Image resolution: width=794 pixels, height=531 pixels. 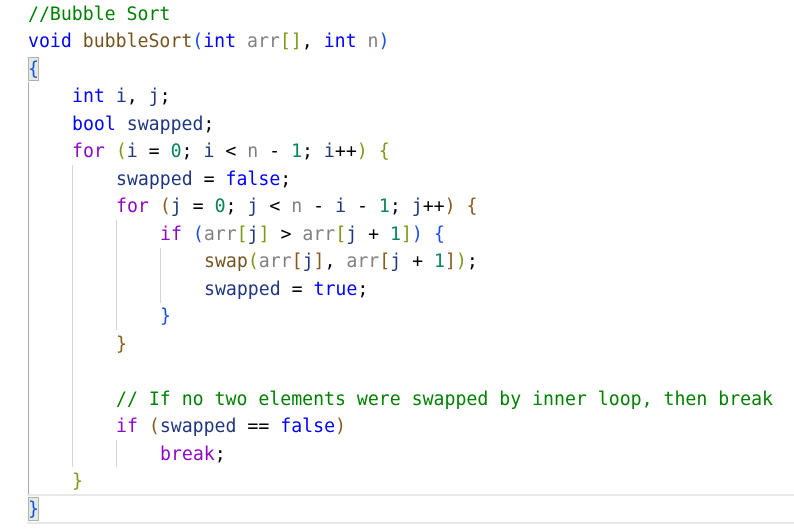 I want to click on current-line-highlight, so click(x=410, y=509).